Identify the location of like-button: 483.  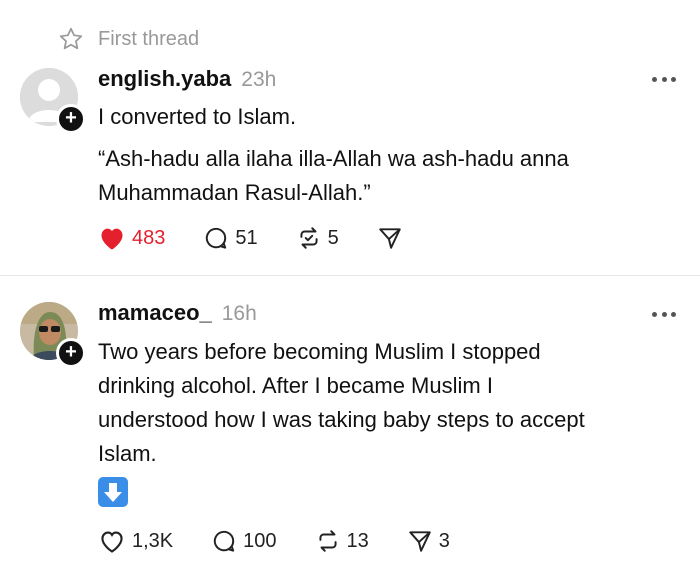
(131, 238).